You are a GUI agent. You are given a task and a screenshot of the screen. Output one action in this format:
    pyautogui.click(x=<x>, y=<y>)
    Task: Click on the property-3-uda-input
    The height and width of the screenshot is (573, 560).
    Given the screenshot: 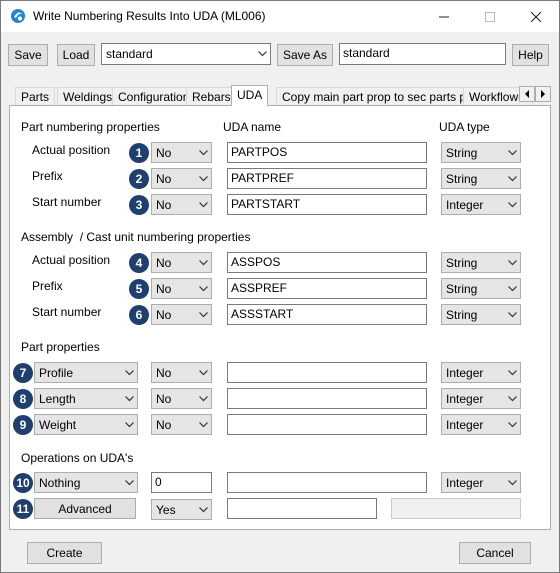 What is the action you would take?
    pyautogui.click(x=327, y=424)
    